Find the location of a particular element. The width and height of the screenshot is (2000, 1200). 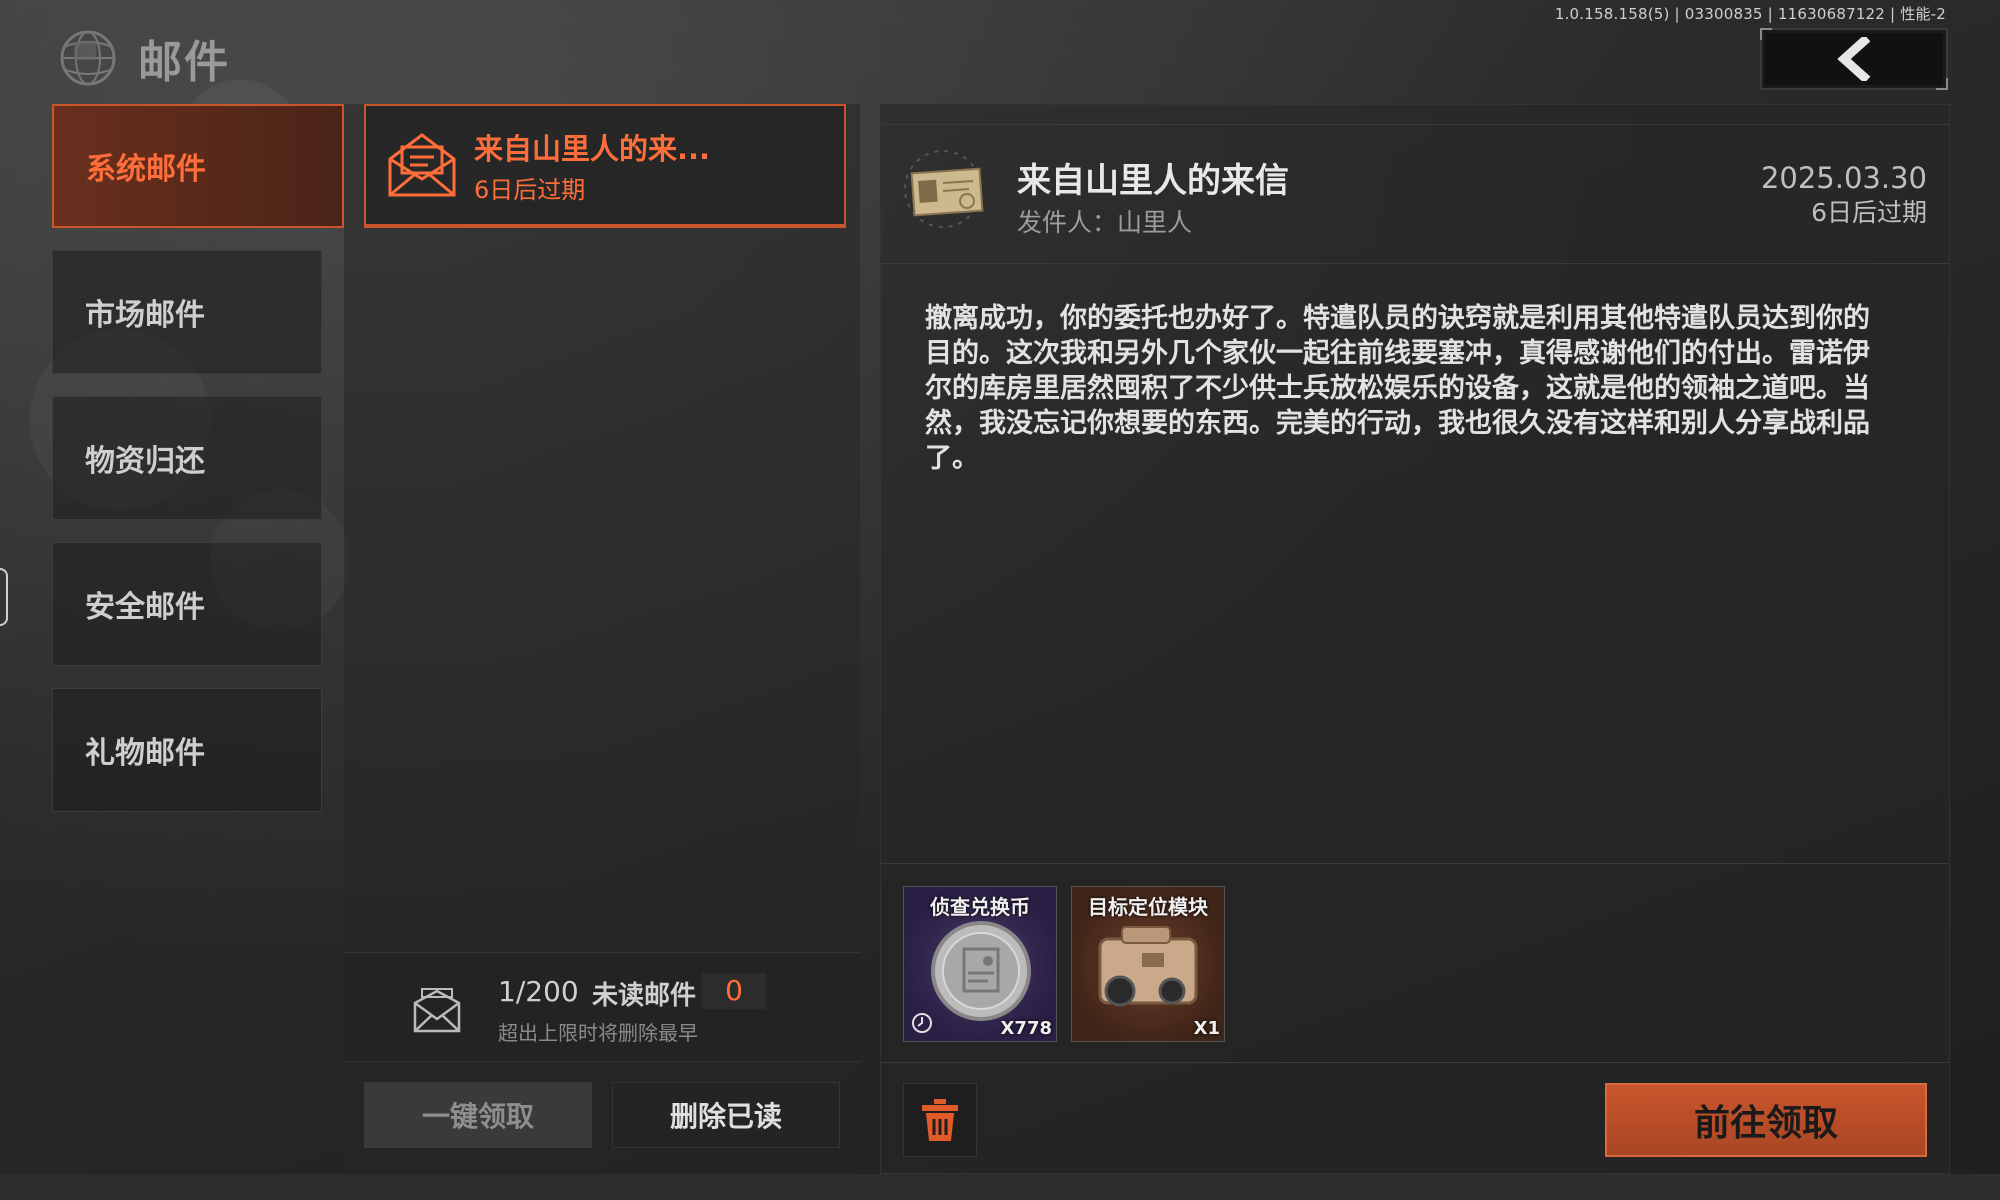

letter-icon is located at coordinates (944, 189).